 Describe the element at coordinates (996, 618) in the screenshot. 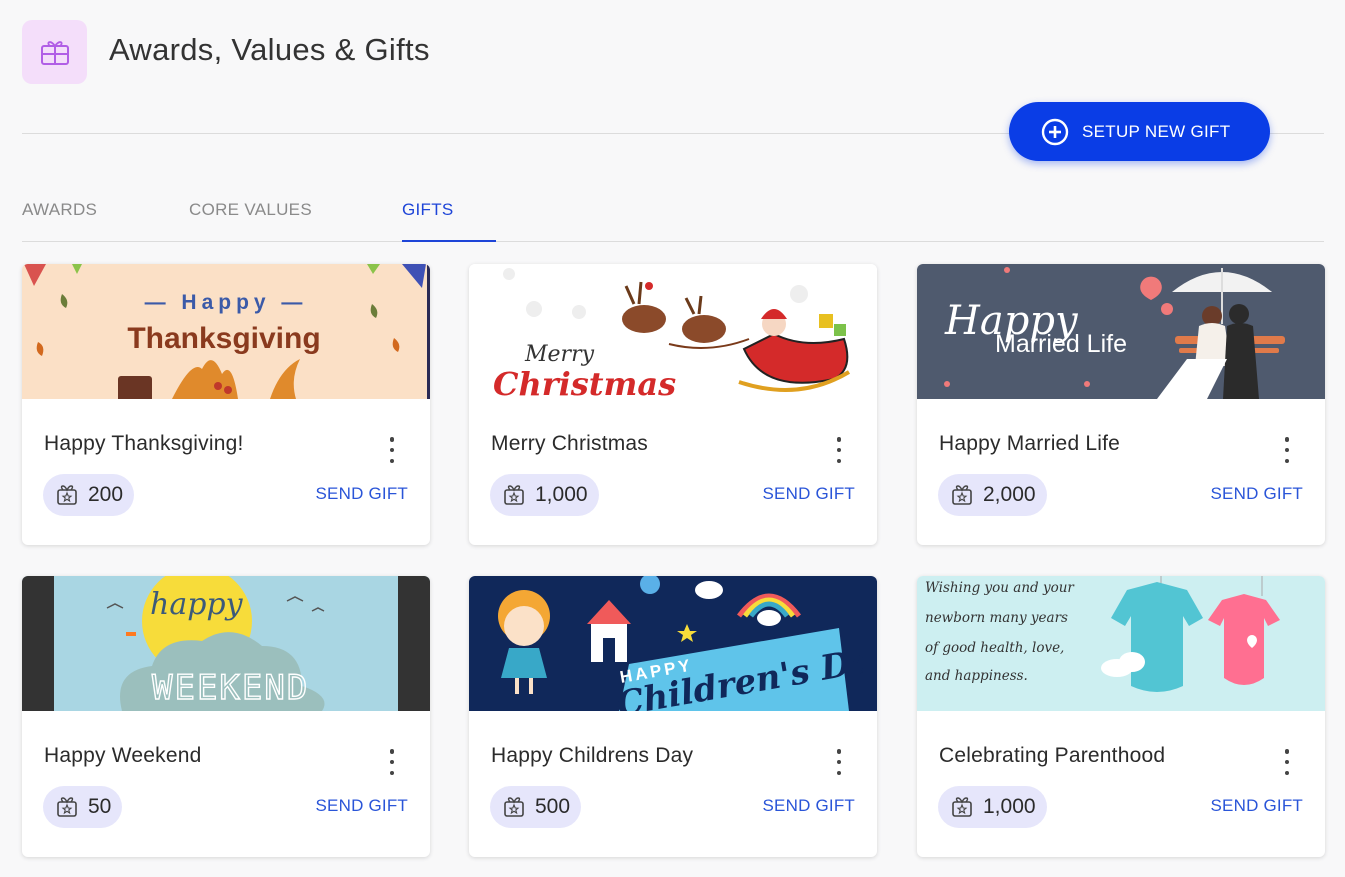

I see `art-line2: newborn many years` at that location.